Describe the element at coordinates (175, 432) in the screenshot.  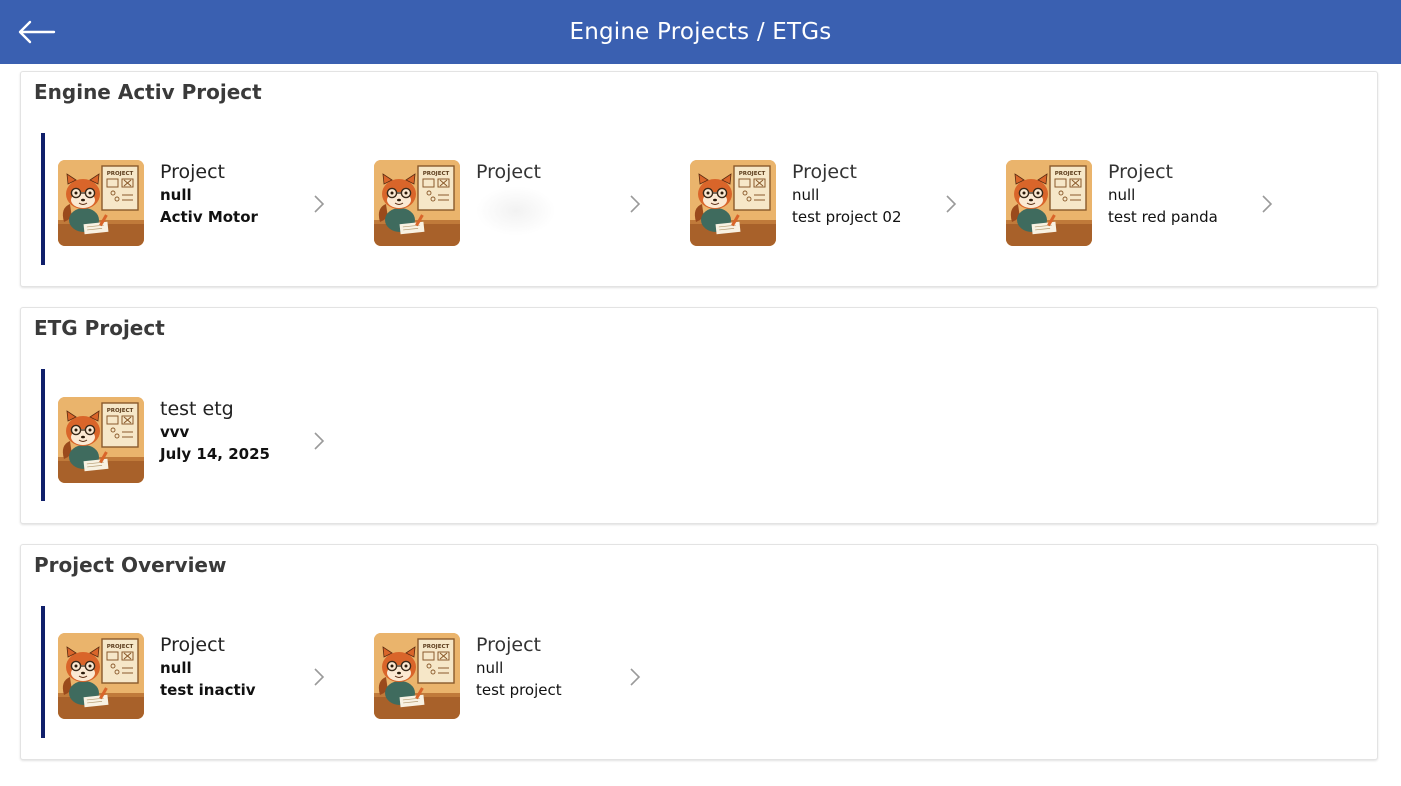
I see `tile-line1: vvv` at that location.